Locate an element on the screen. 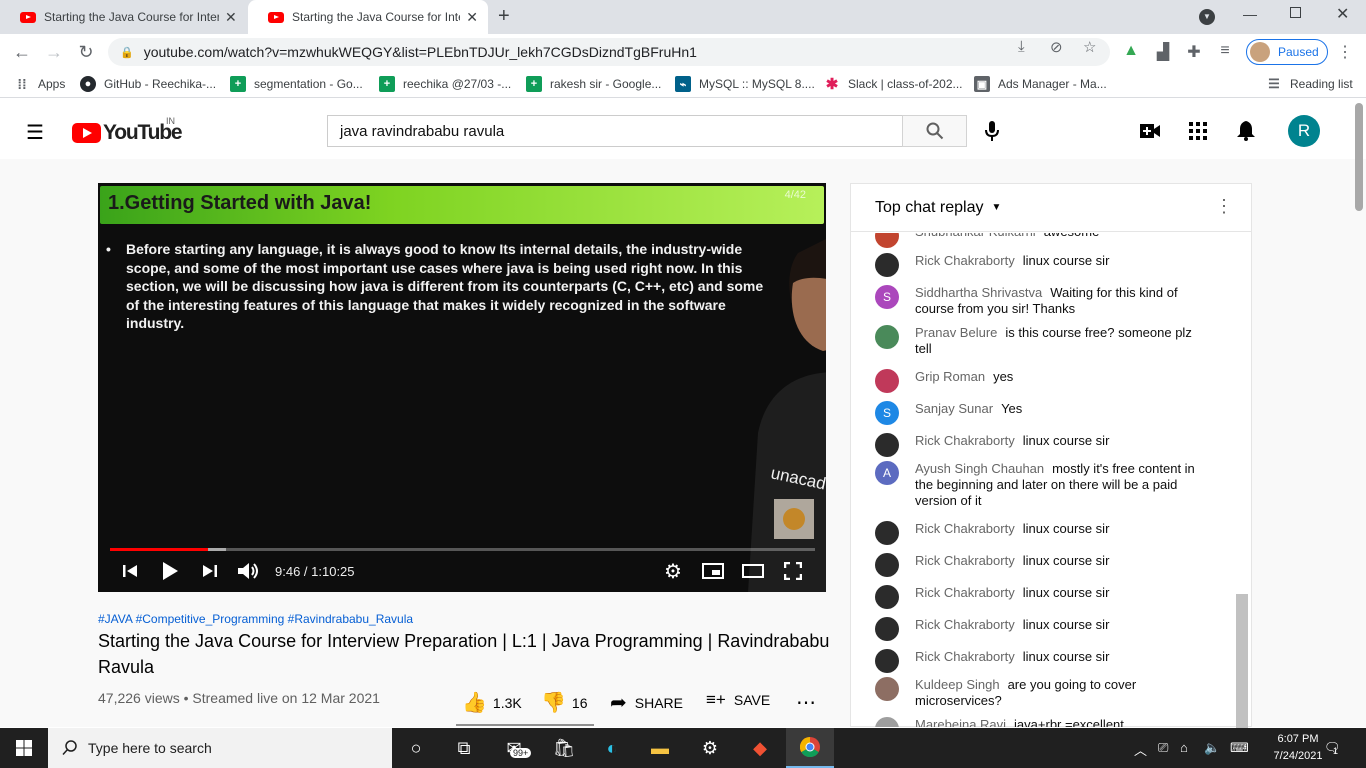 This screenshot has width=1366, height=768. reload-icon: ↻ is located at coordinates (86, 52).